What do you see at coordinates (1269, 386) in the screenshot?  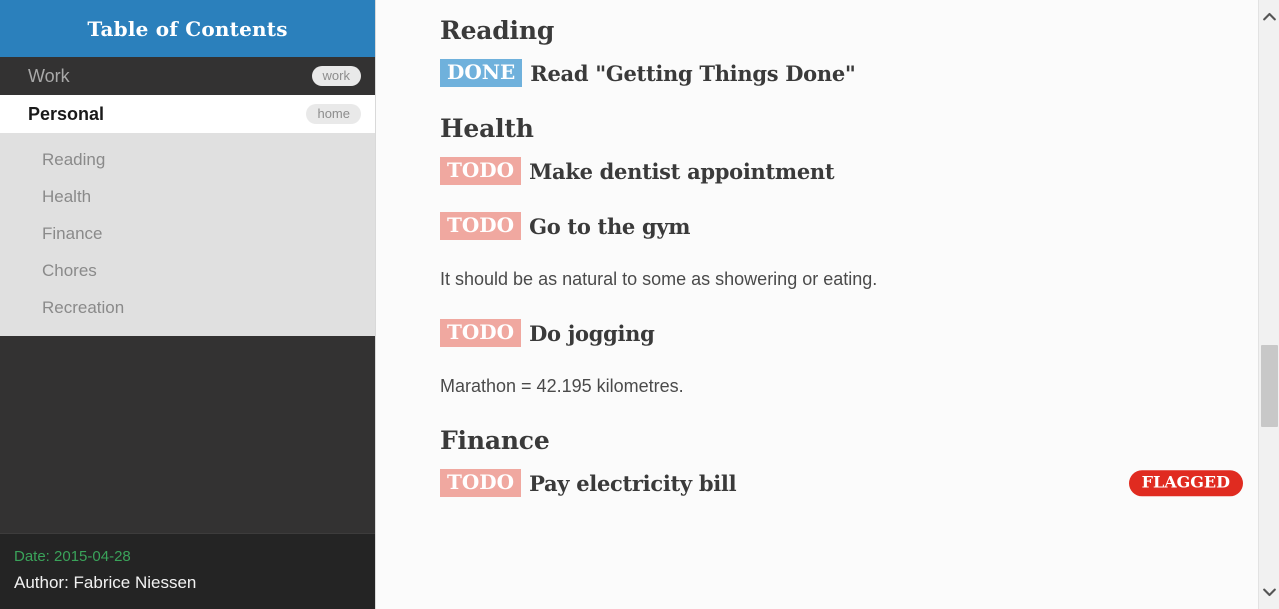 I see `scrollbar-thumb` at bounding box center [1269, 386].